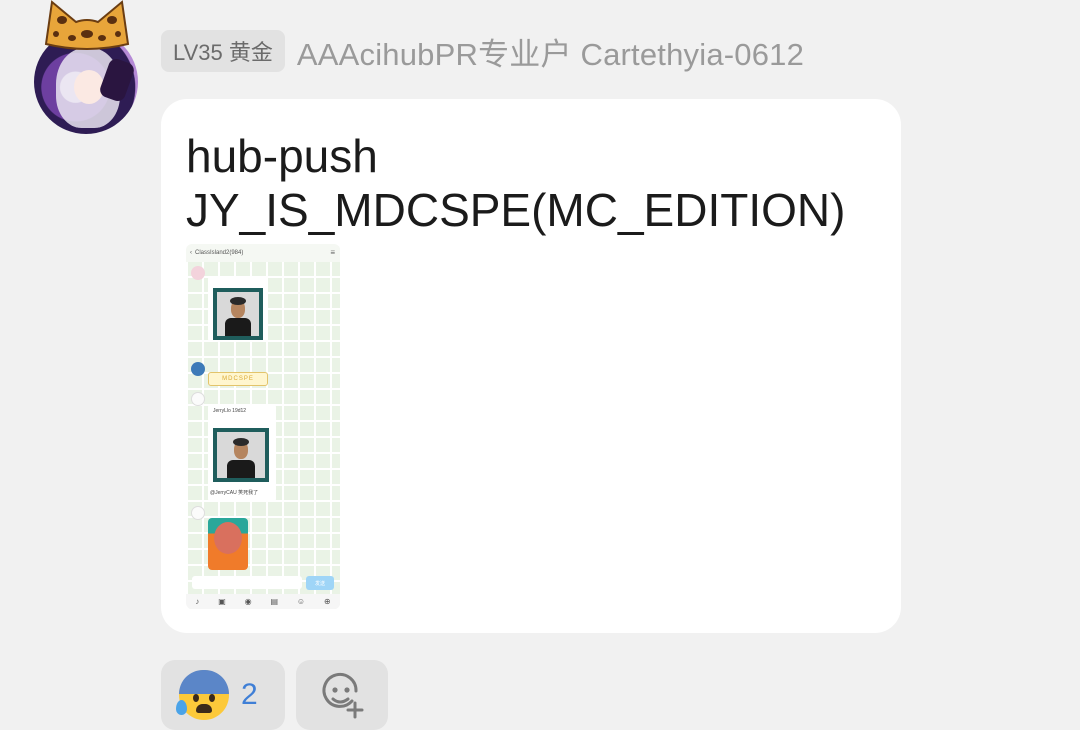 The image size is (1080, 730). I want to click on embedded-toolbar: ♪ ▣ ◉ ▤ ☺ ⊕, so click(263, 601).